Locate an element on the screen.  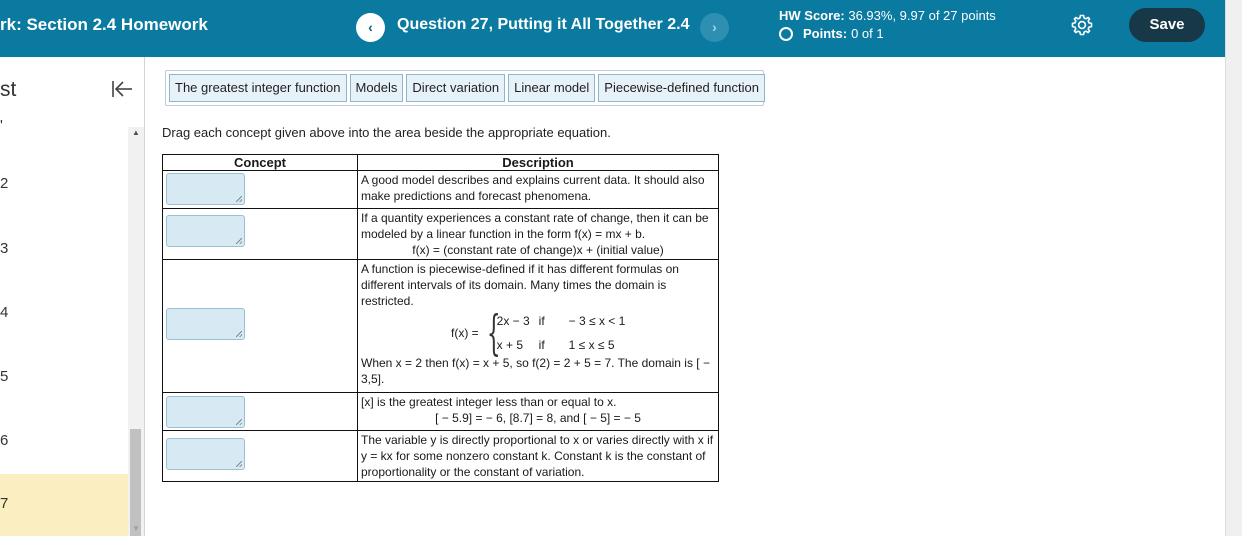
question-title: Question 27, Putting it All Together 2.4 is located at coordinates (543, 25).